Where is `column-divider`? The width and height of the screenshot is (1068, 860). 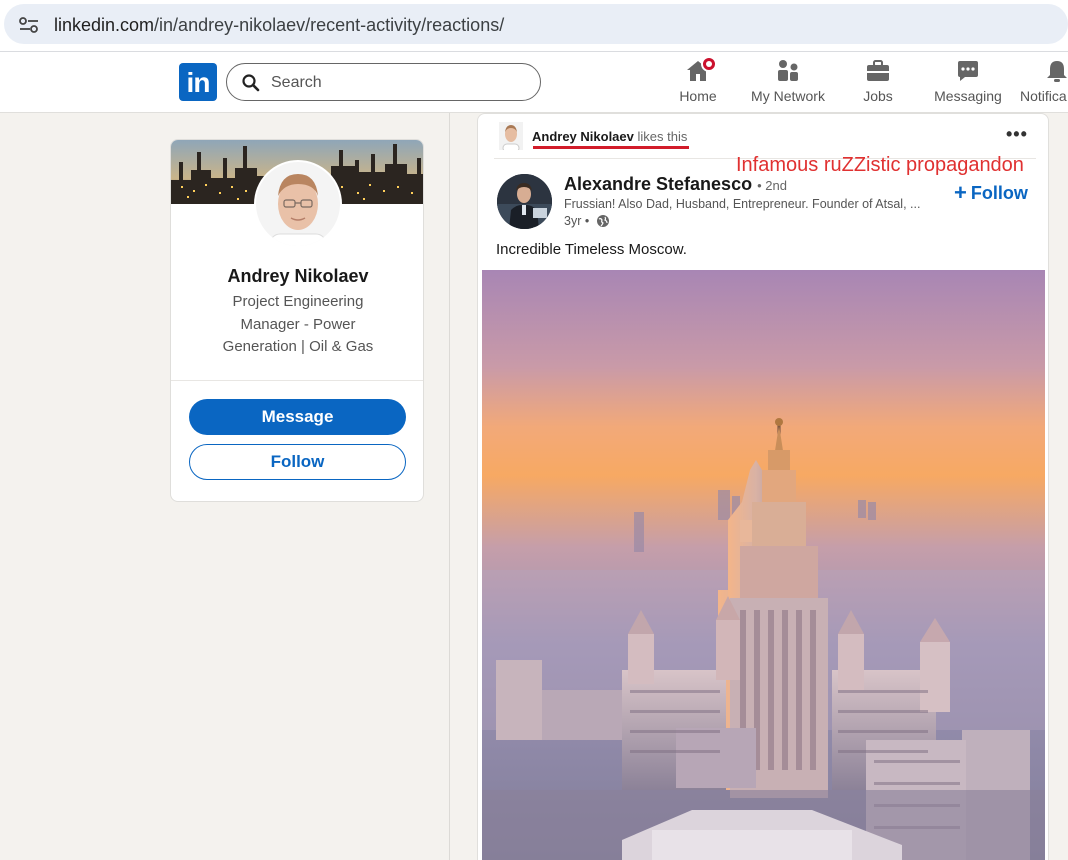
column-divider is located at coordinates (449, 486).